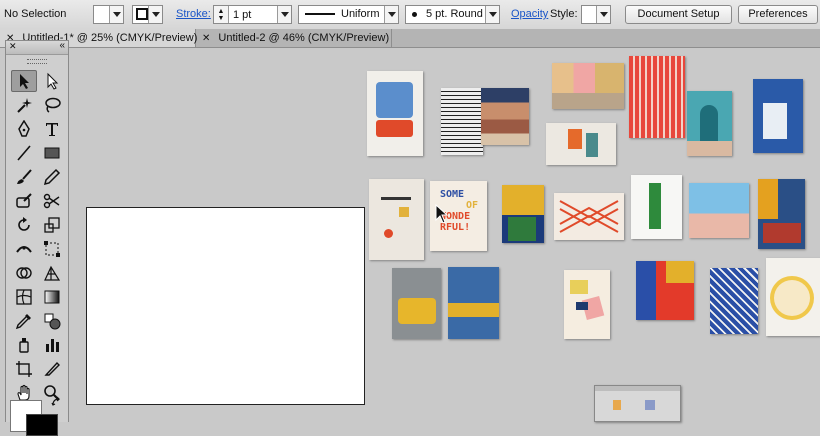 The image size is (820, 436). Describe the element at coordinates (221, 14) in the screenshot. I see `stepper-icon: ▲ ▼` at that location.